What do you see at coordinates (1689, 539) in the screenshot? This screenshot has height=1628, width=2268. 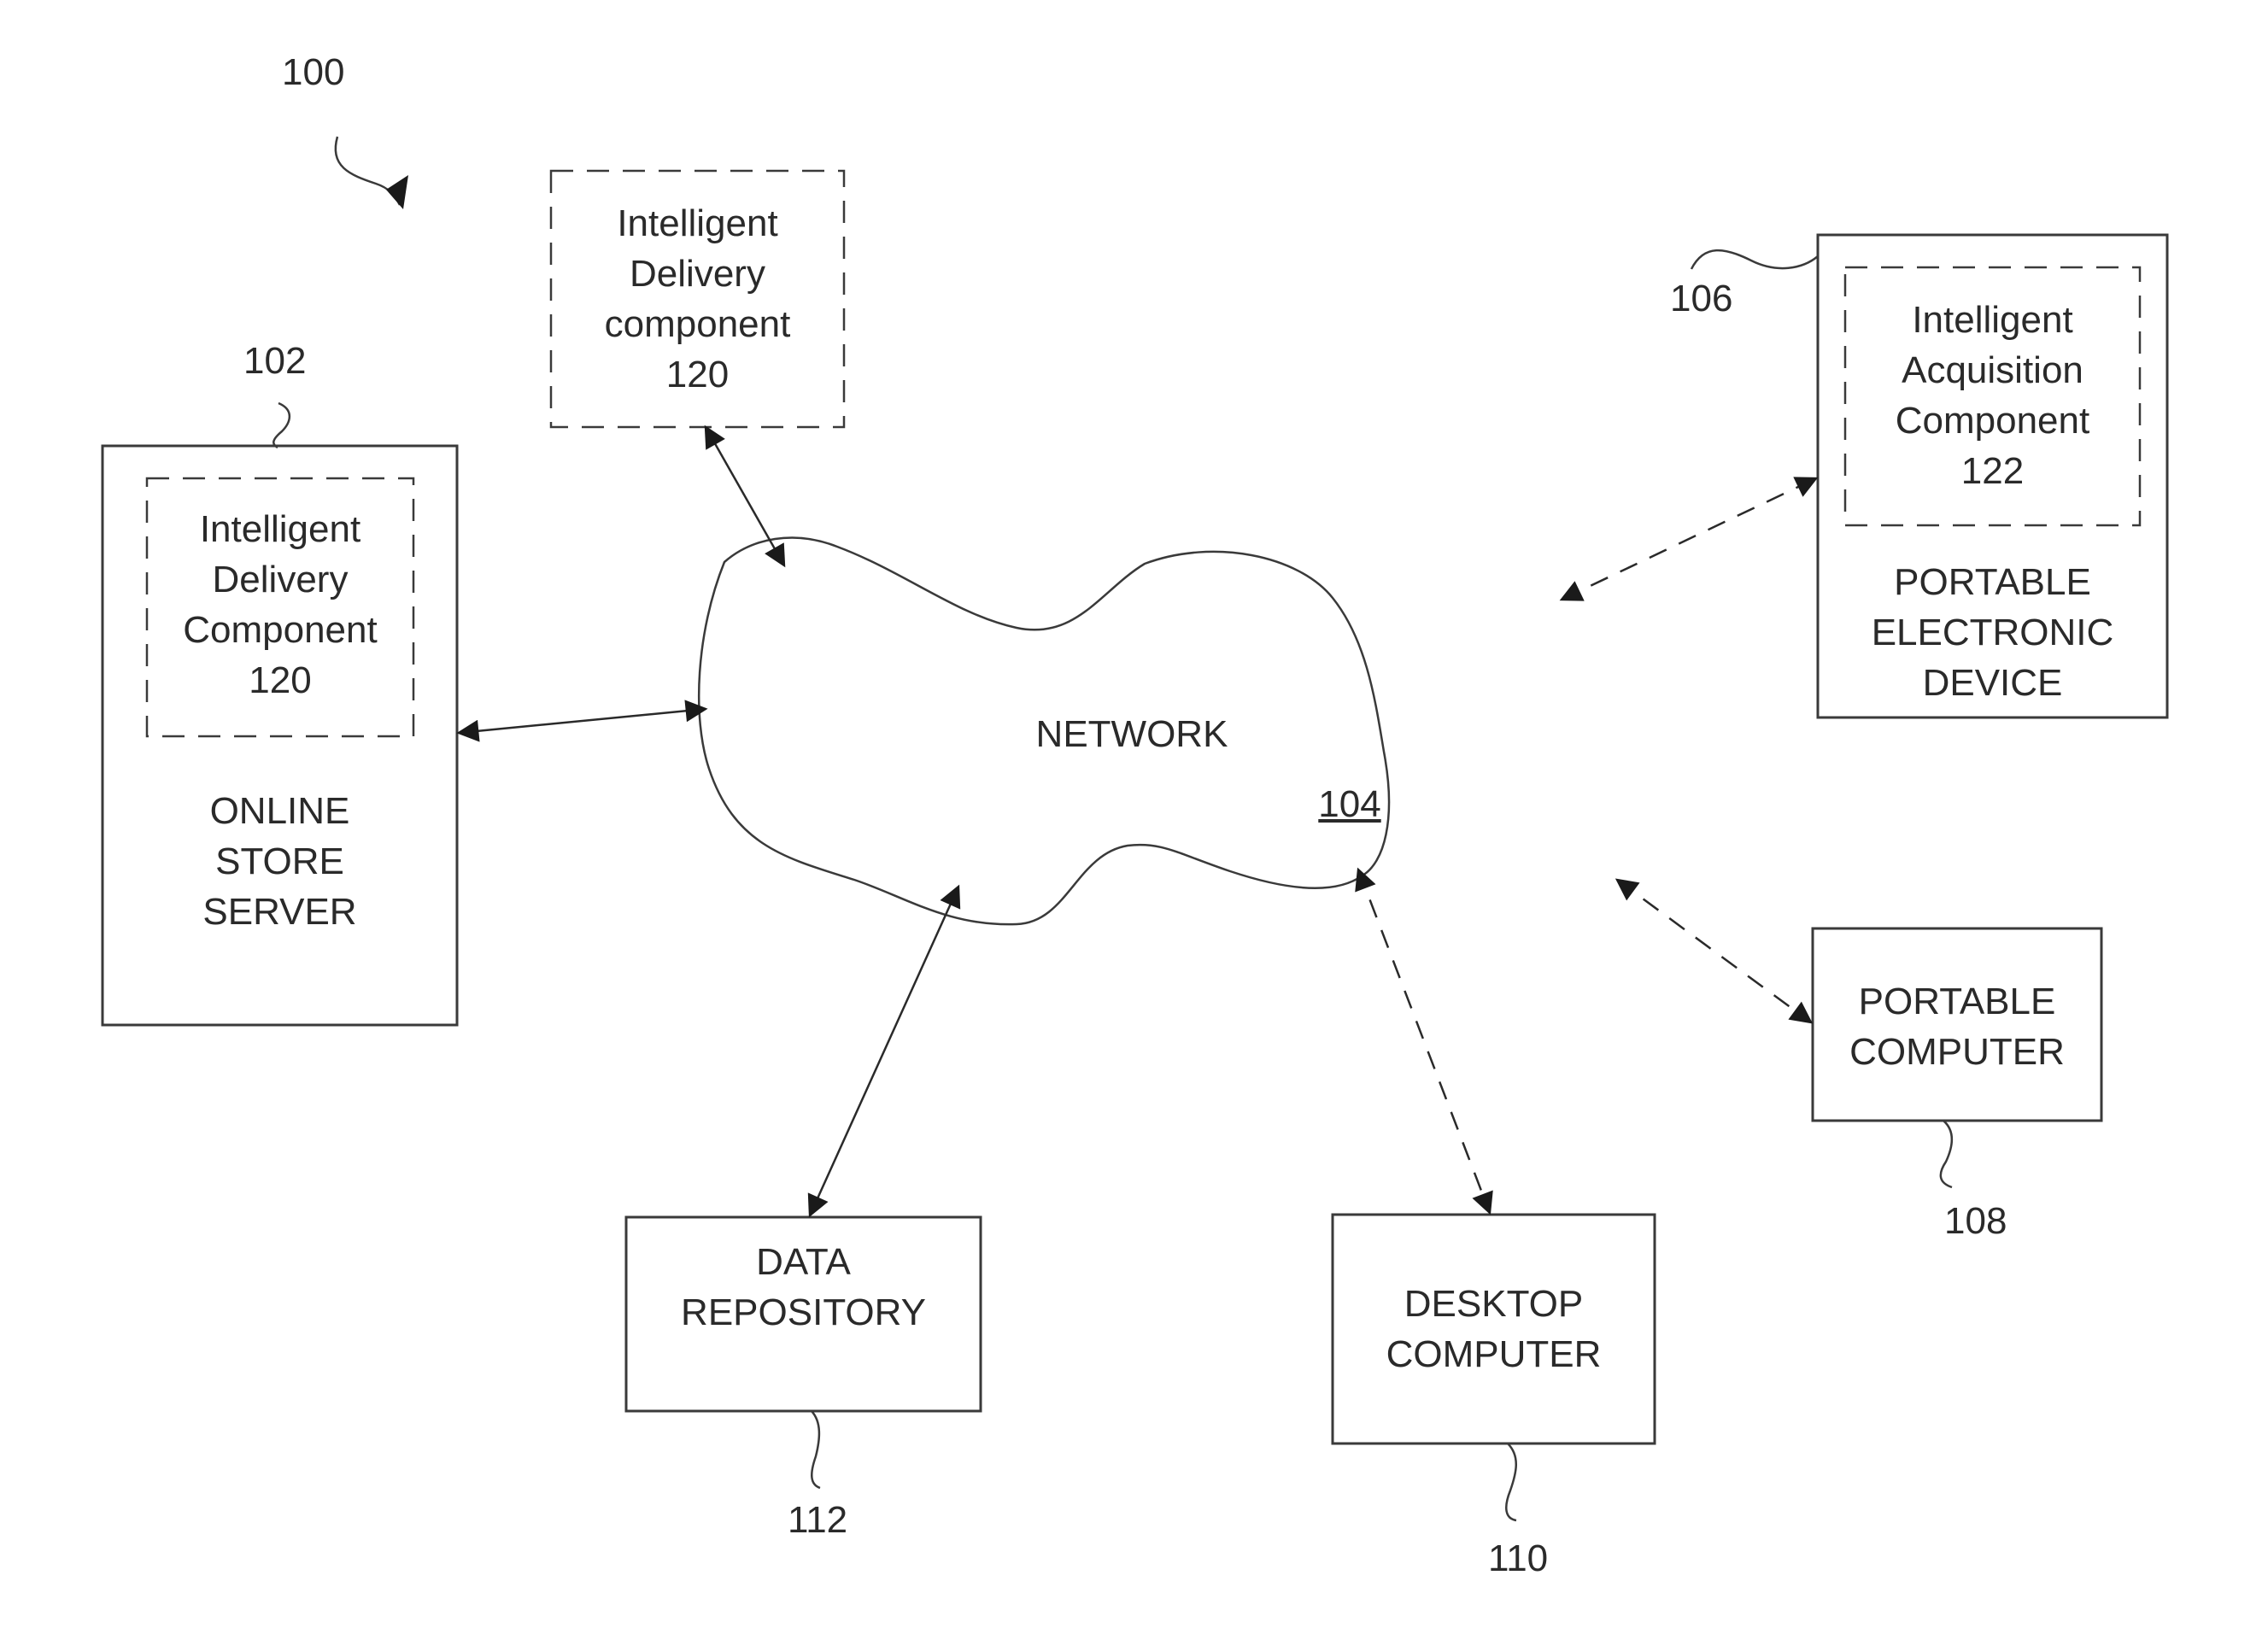 I see `connection-ped-network` at bounding box center [1689, 539].